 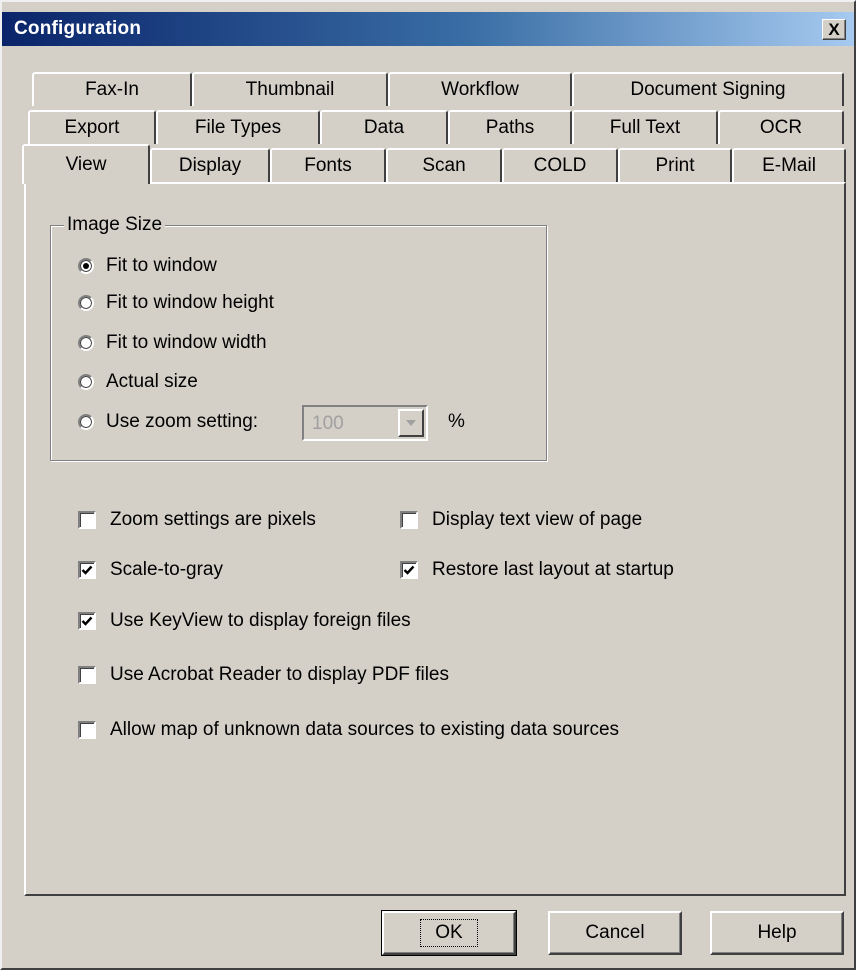 I want to click on tab-ocr: OCR, so click(x=781, y=127).